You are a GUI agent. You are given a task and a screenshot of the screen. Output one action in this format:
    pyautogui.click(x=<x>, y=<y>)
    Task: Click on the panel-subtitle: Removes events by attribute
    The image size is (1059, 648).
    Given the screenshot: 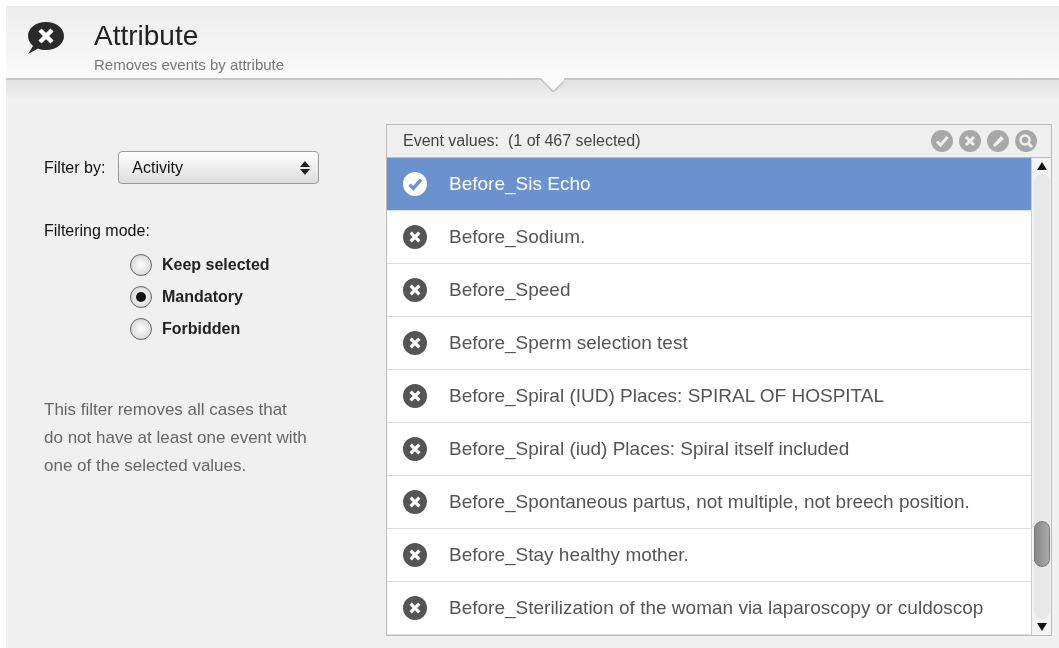 What is the action you would take?
    pyautogui.click(x=189, y=64)
    